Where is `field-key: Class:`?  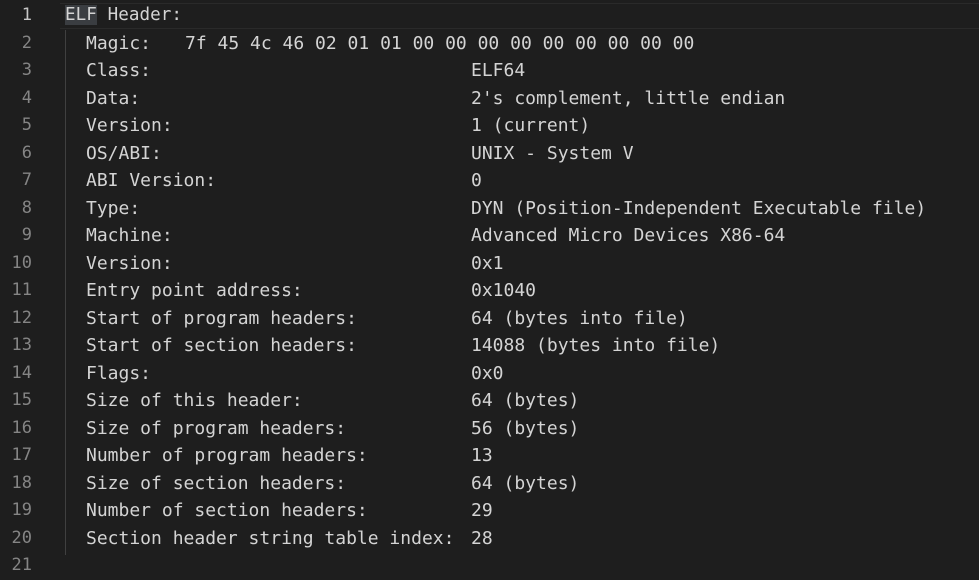
field-key: Class: is located at coordinates (119, 70).